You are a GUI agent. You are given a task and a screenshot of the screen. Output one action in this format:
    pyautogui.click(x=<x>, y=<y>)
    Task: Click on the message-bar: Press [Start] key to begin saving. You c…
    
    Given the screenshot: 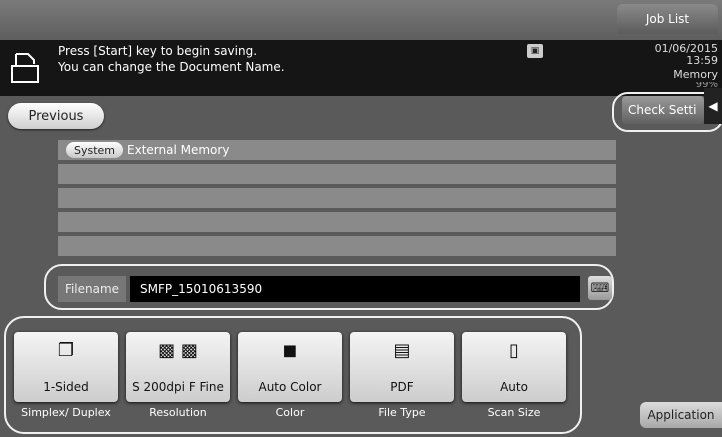 What is the action you would take?
    pyautogui.click(x=308, y=68)
    